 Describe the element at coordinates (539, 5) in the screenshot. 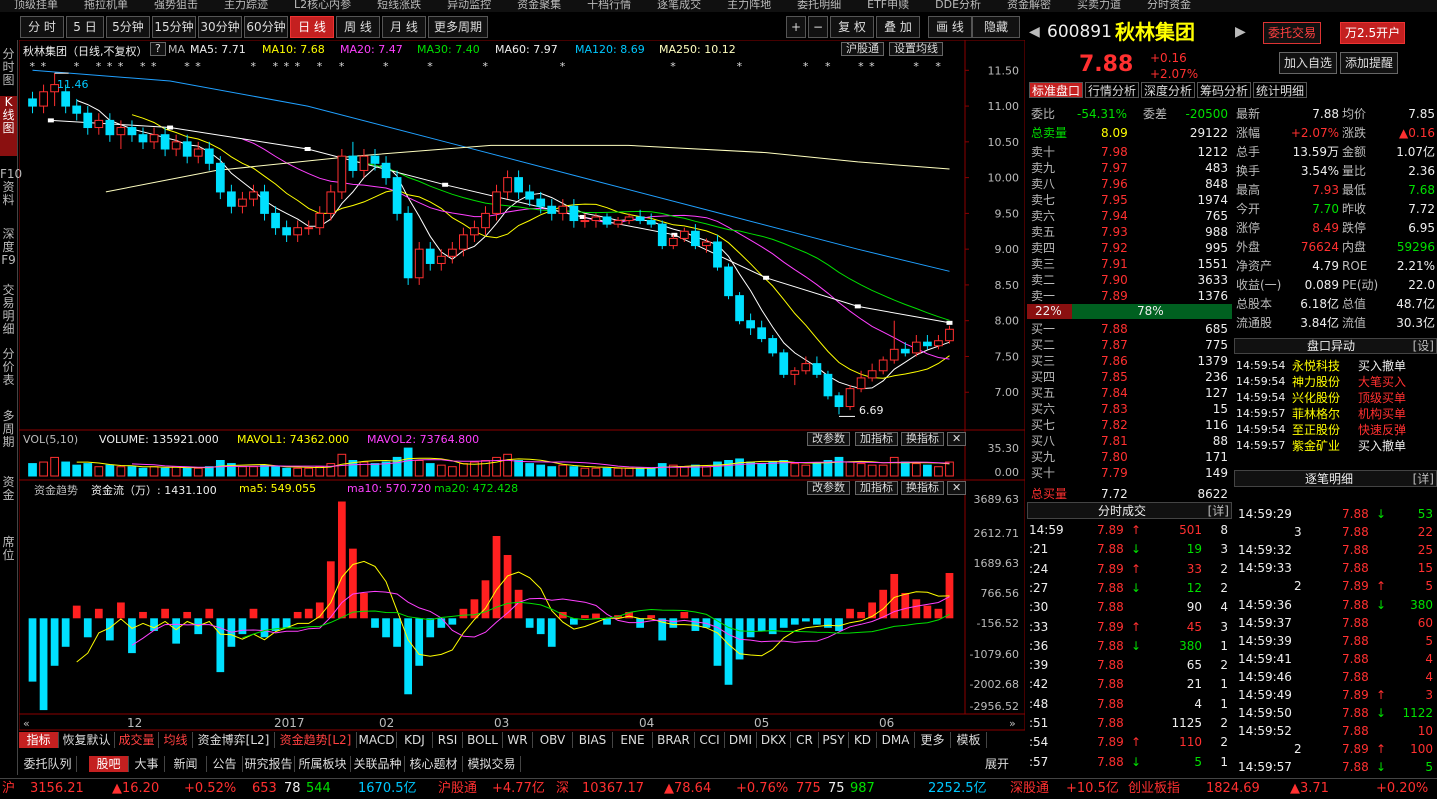

I see `top-menu-item: 资金聚集` at that location.